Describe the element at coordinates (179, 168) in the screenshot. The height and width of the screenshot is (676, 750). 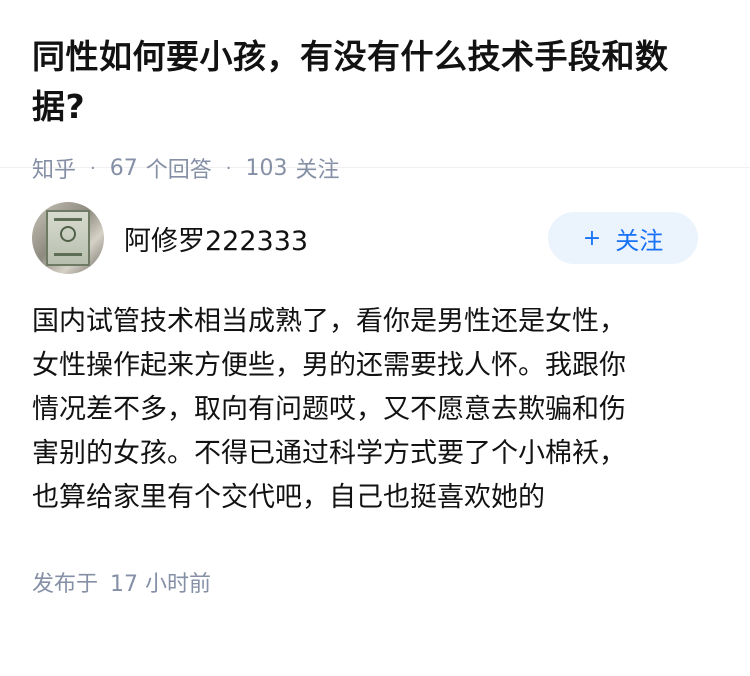
I see `answer-count-label: 个回答` at that location.